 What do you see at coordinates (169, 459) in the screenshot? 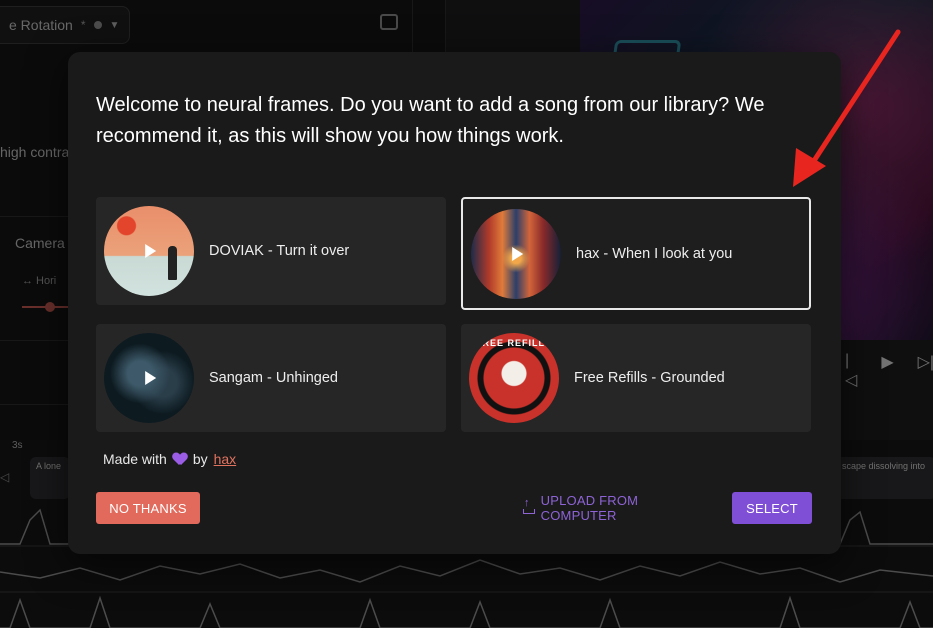
I see `made-with-credit: Made with by hax` at bounding box center [169, 459].